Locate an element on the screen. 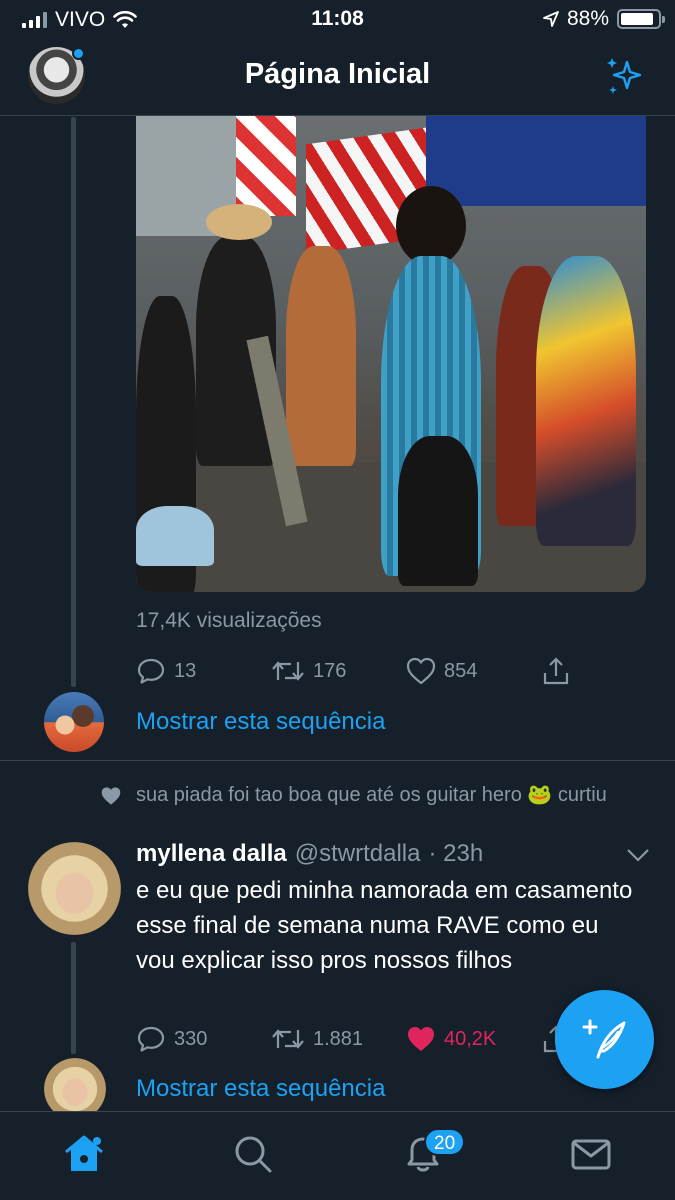  person-shorts is located at coordinates (175, 536).